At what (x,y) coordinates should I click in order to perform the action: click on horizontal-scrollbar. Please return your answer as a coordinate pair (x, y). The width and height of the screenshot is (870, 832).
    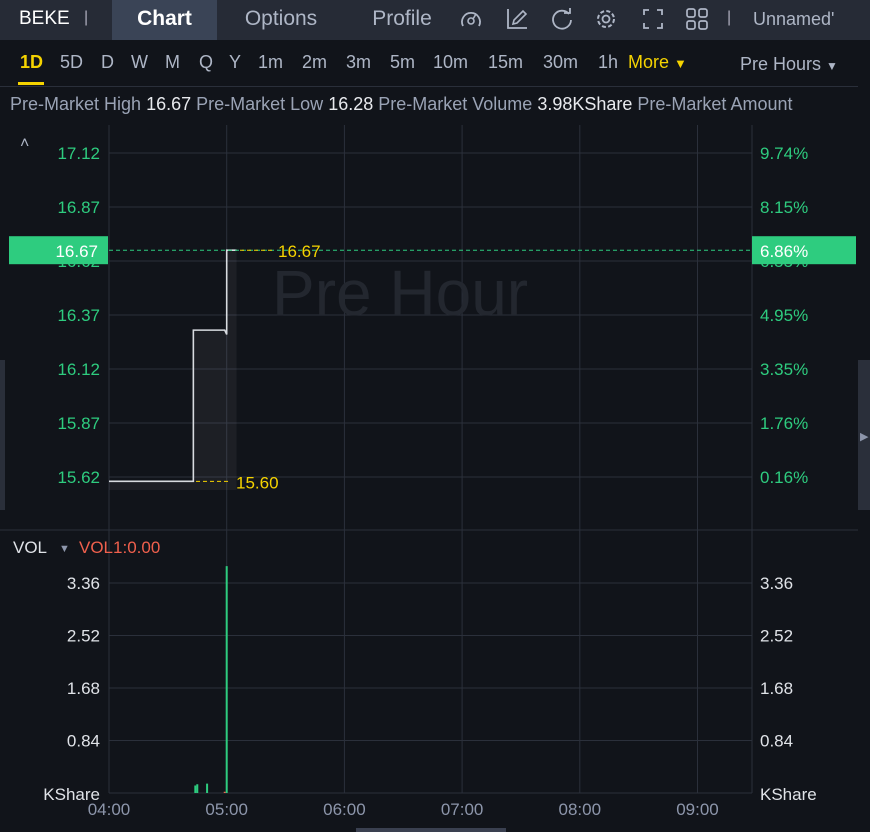
    Looking at the image, I should click on (431, 830).